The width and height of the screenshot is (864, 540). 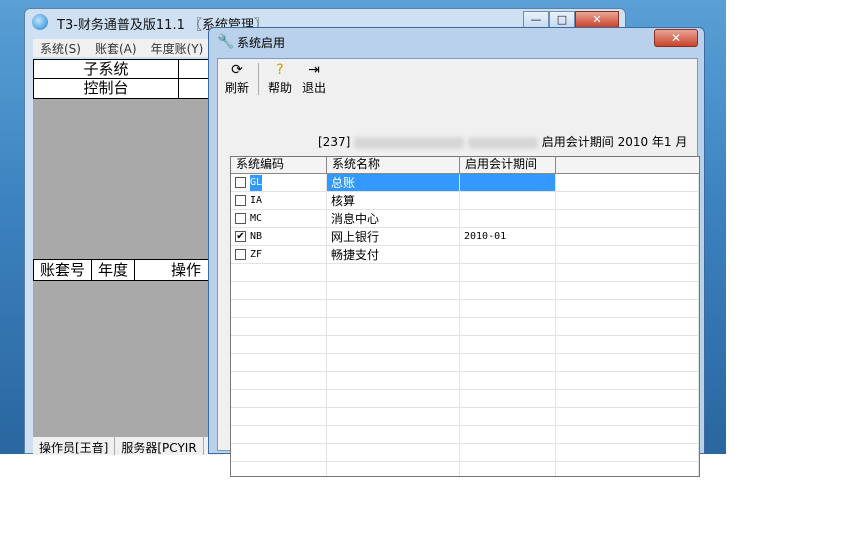 I want to click on status-operator: 操作员[王音], so click(x=74, y=446).